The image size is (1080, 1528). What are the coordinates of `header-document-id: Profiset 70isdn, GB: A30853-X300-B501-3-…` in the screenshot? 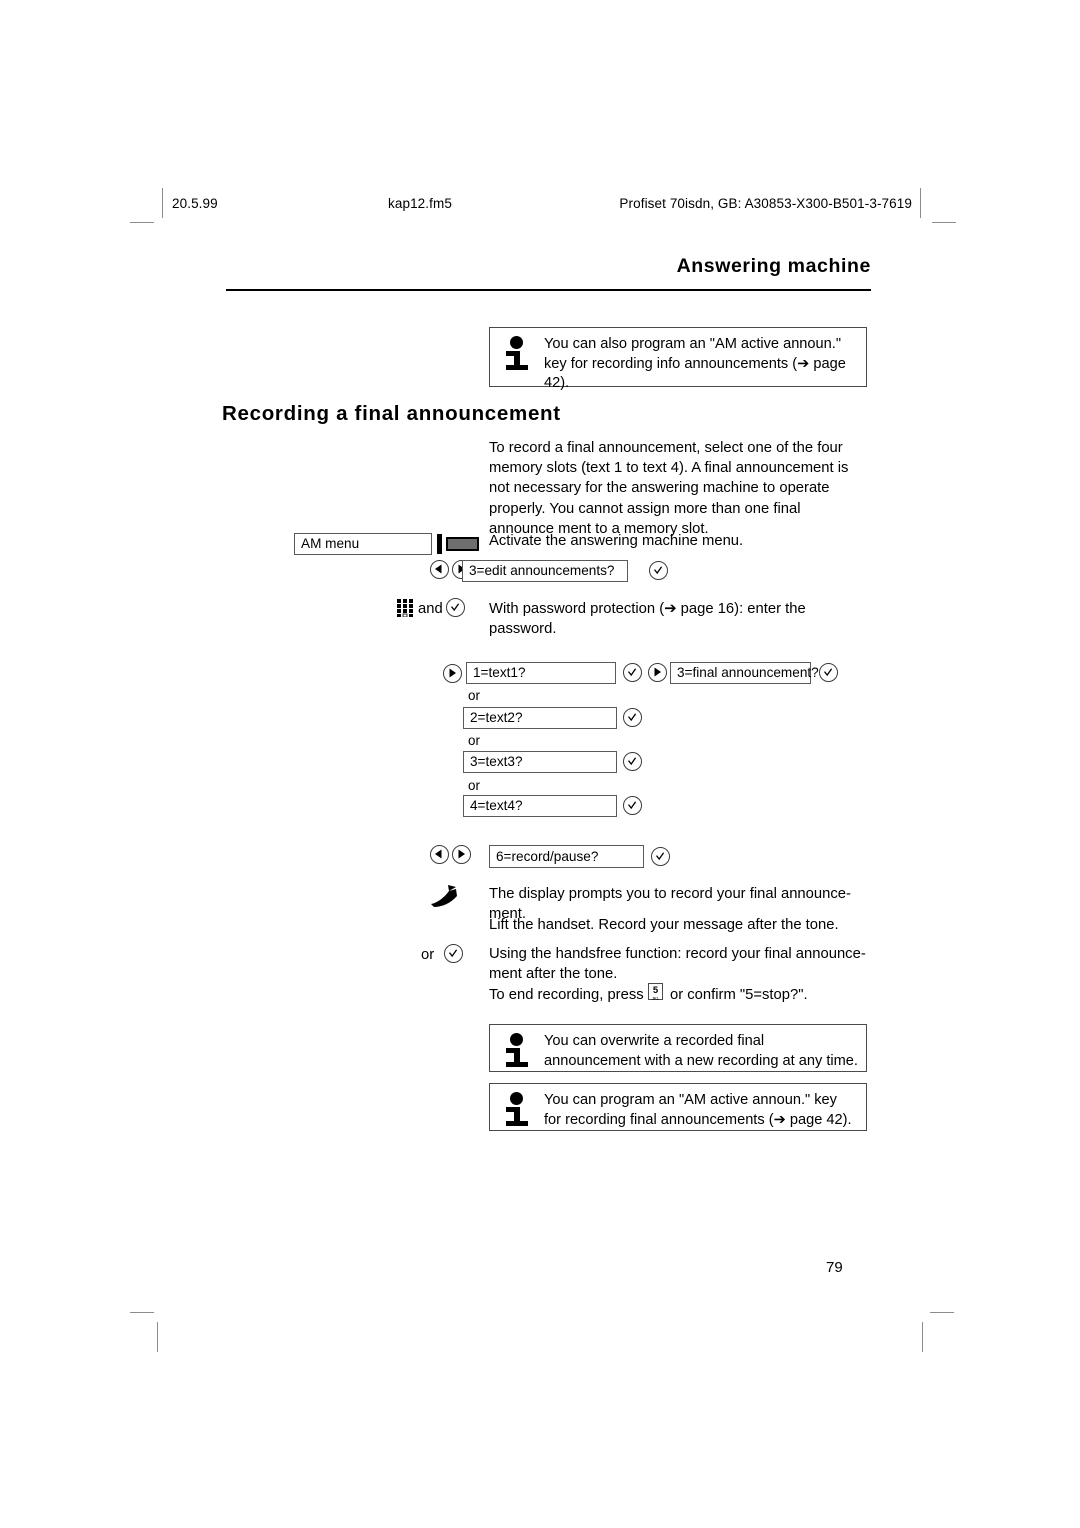 It's located at (765, 203).